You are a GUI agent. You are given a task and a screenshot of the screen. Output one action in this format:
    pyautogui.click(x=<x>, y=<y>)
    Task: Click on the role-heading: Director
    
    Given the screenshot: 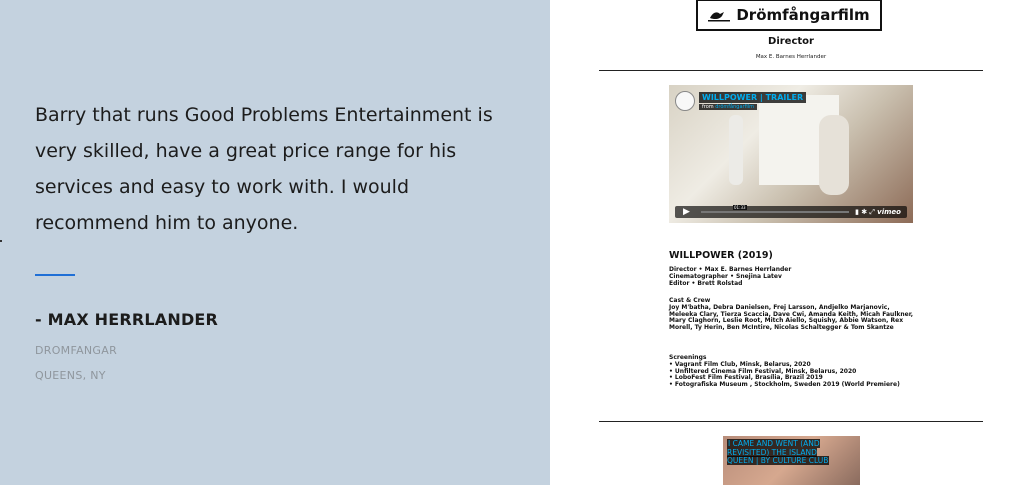 What is the action you would take?
    pyautogui.click(x=791, y=41)
    